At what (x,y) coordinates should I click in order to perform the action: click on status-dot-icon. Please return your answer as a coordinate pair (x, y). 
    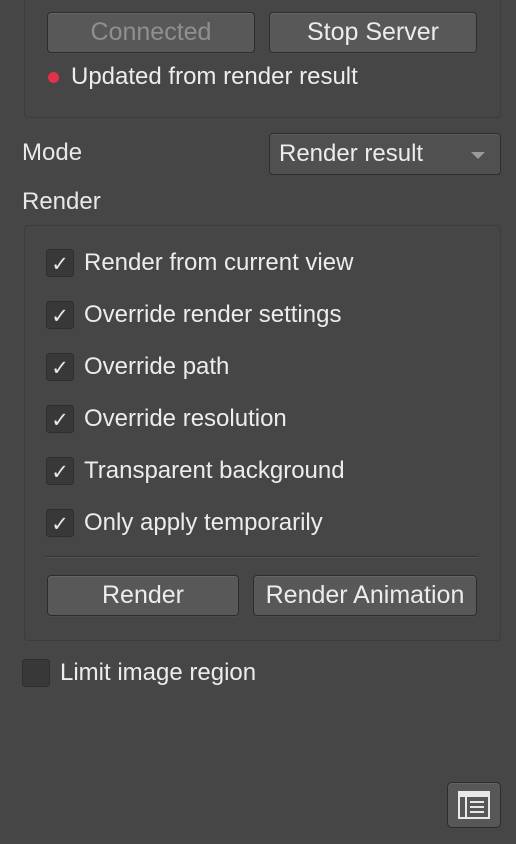
    Looking at the image, I should click on (53, 77).